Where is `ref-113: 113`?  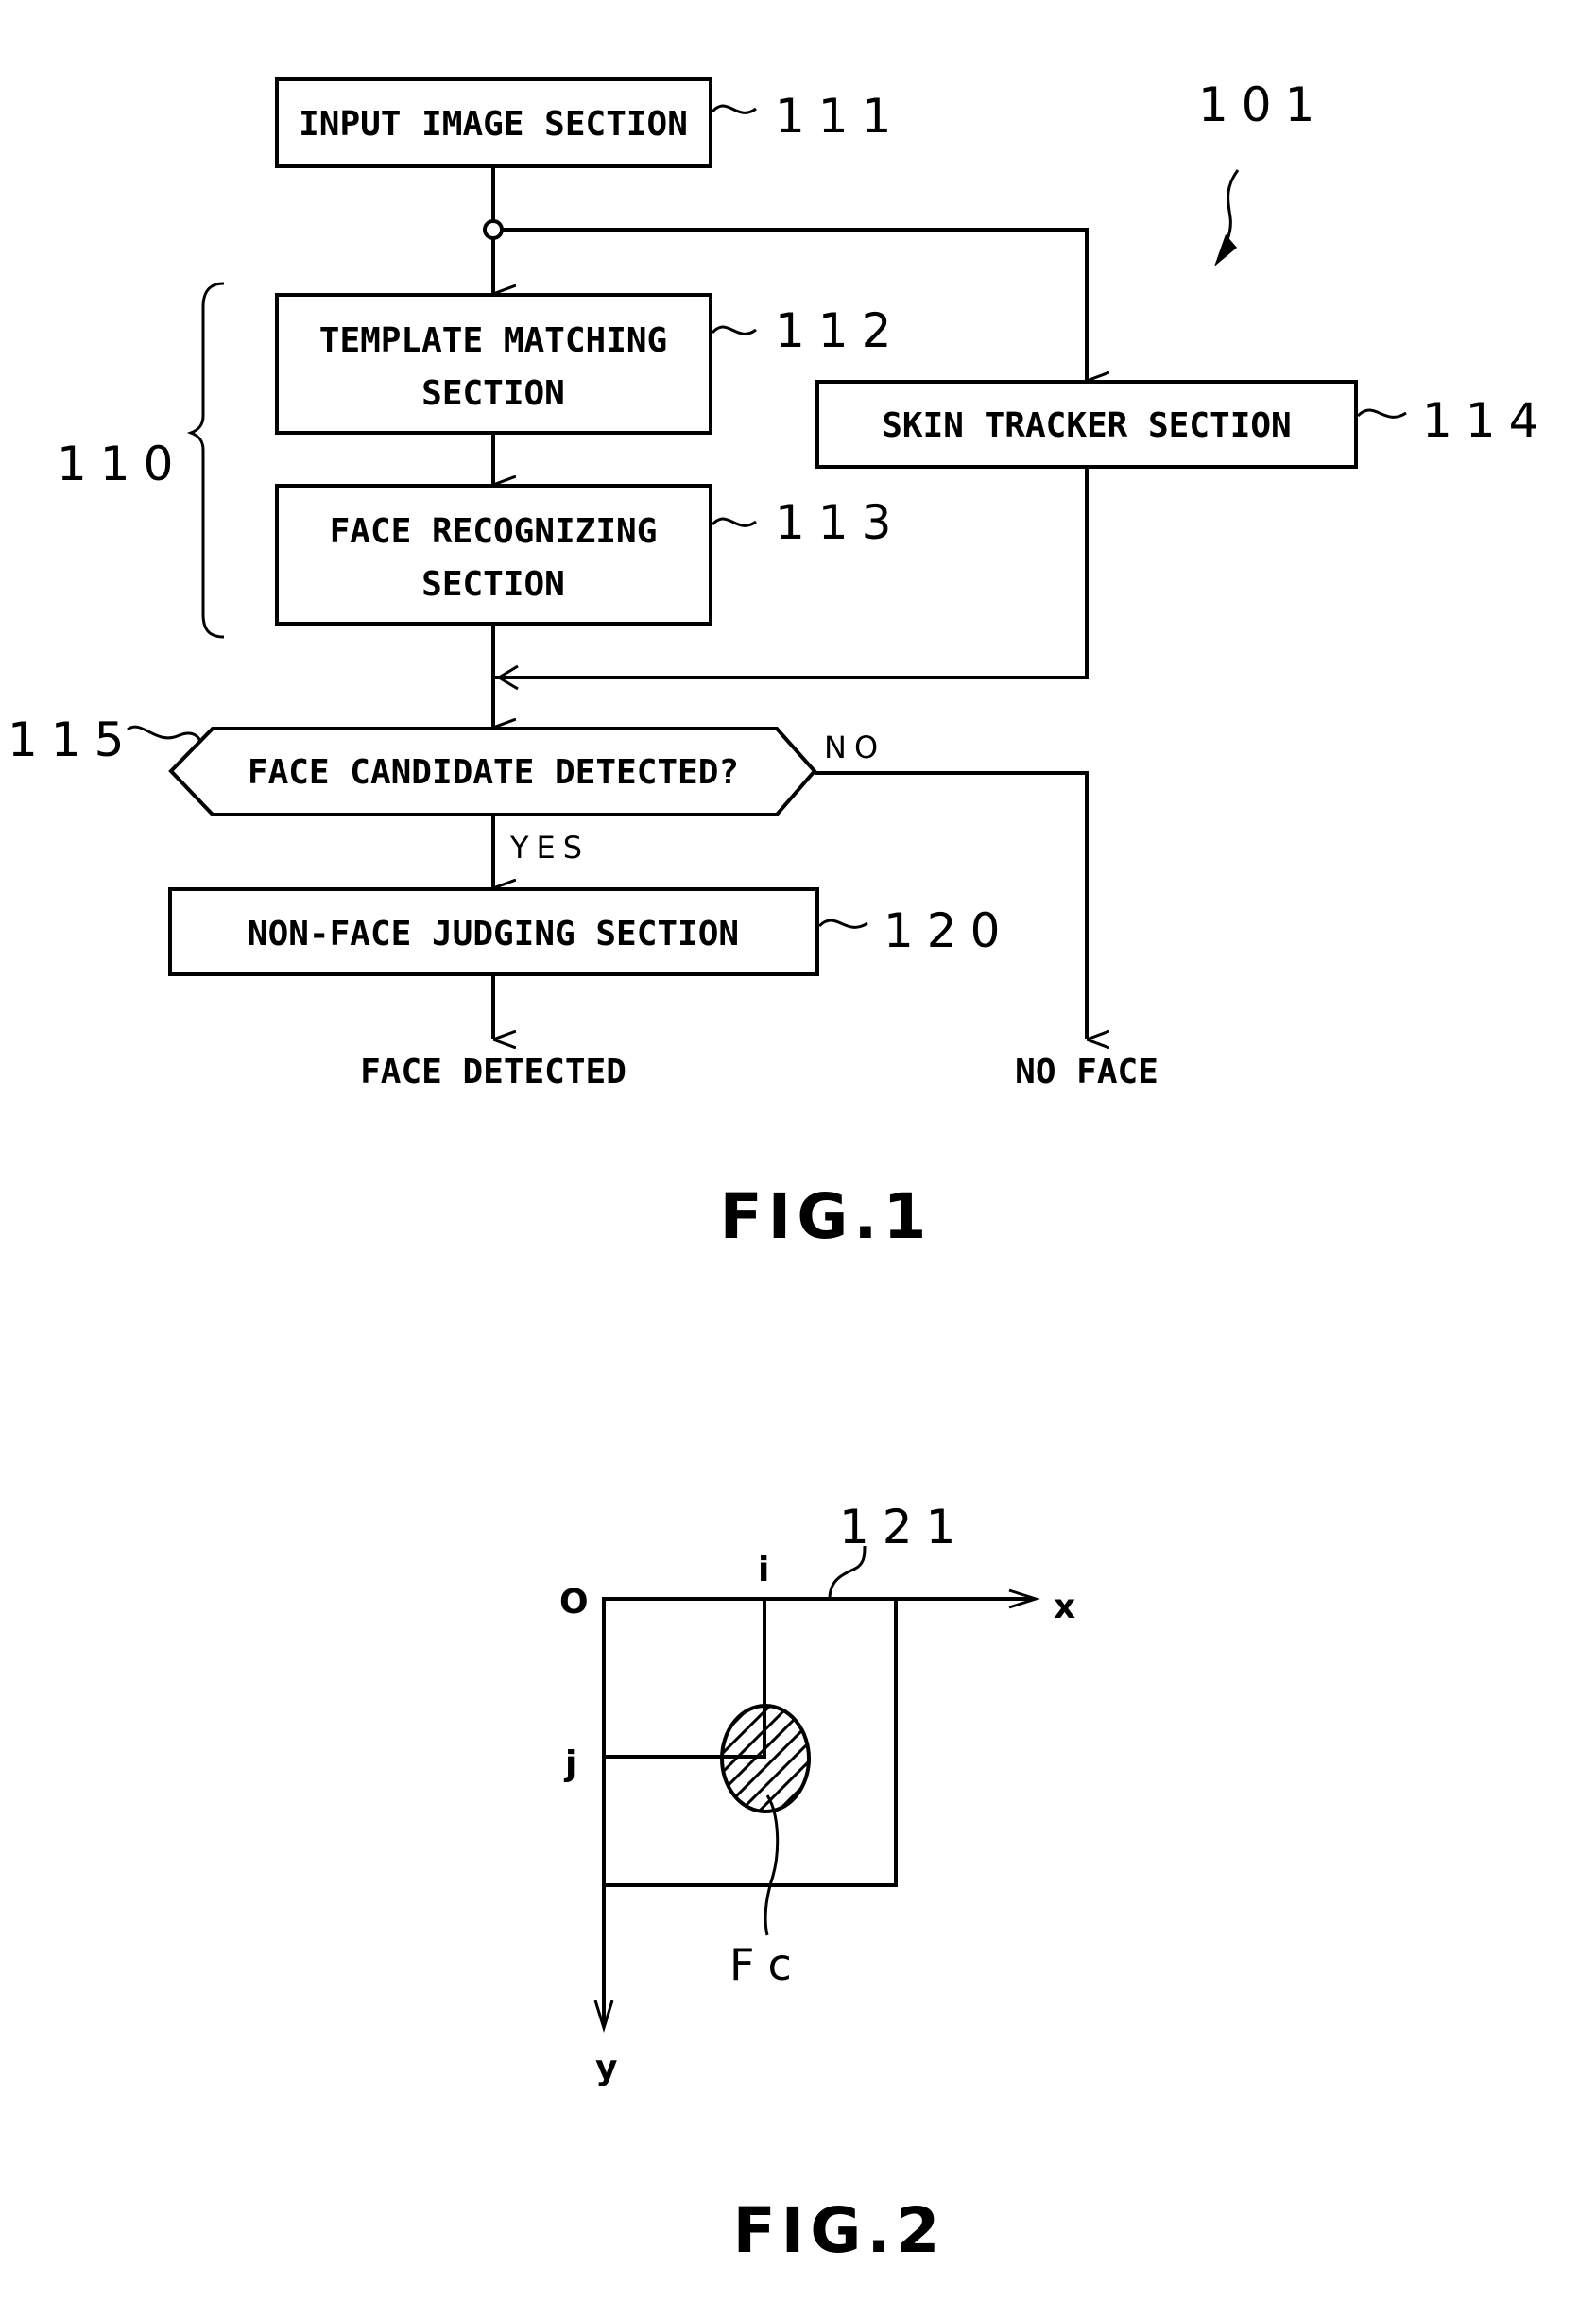 ref-113: 113 is located at coordinates (839, 522).